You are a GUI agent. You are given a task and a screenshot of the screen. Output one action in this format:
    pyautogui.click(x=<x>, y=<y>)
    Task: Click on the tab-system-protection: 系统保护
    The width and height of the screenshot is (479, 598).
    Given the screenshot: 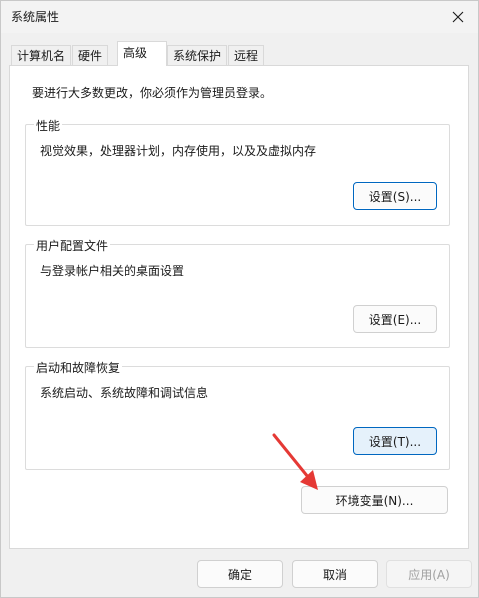 What is the action you would take?
    pyautogui.click(x=197, y=55)
    